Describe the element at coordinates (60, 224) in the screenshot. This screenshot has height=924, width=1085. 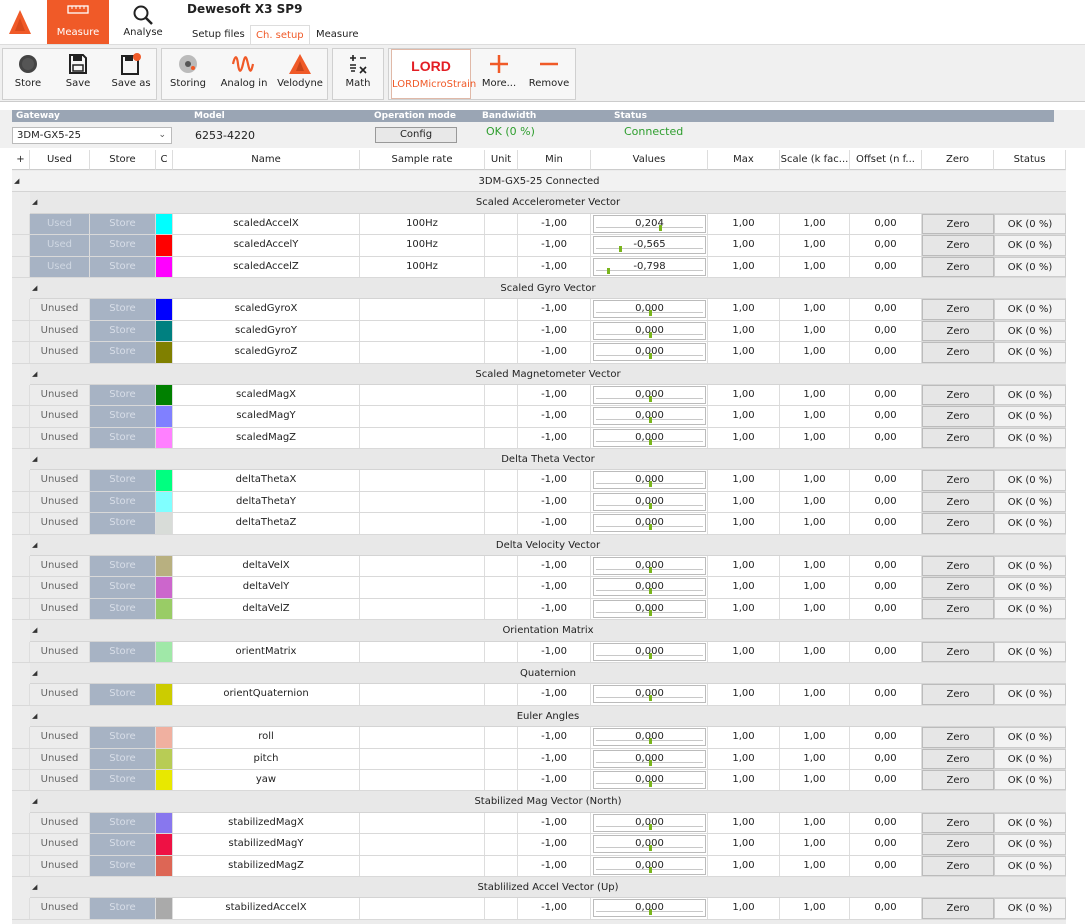
I see `used-toggle: Used` at that location.